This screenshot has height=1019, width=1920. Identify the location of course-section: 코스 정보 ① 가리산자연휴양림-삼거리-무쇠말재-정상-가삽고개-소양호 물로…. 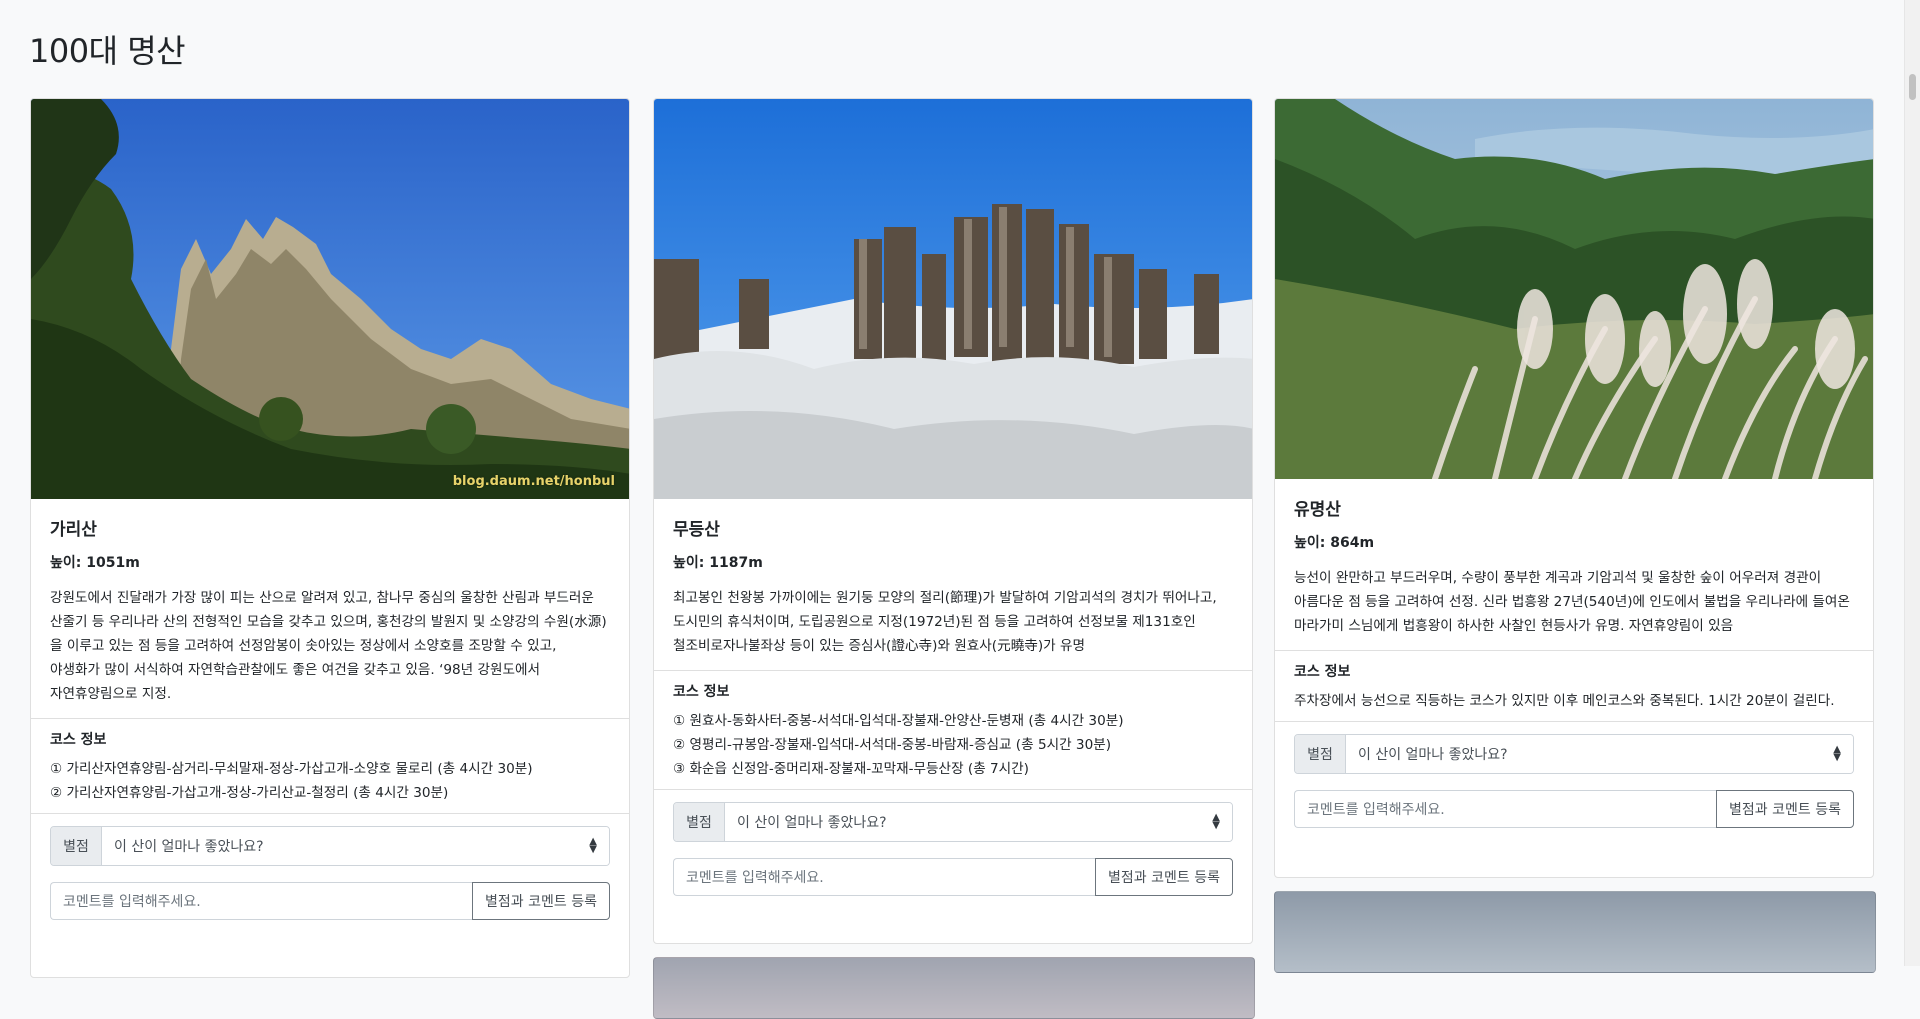
(330, 765).